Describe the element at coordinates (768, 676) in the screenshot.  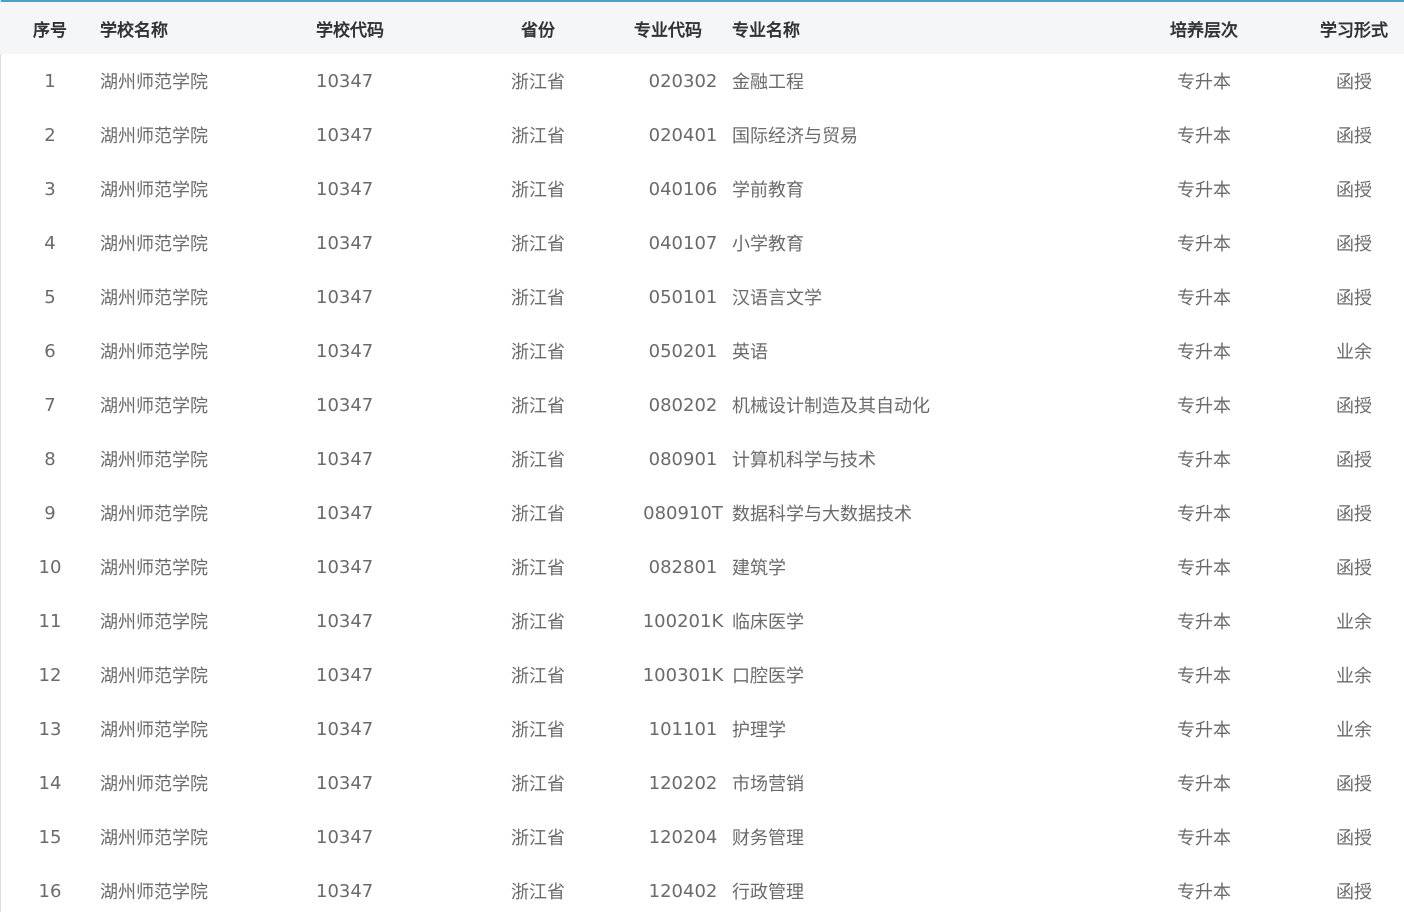
I see `cell-major-name: 口腔医学` at that location.